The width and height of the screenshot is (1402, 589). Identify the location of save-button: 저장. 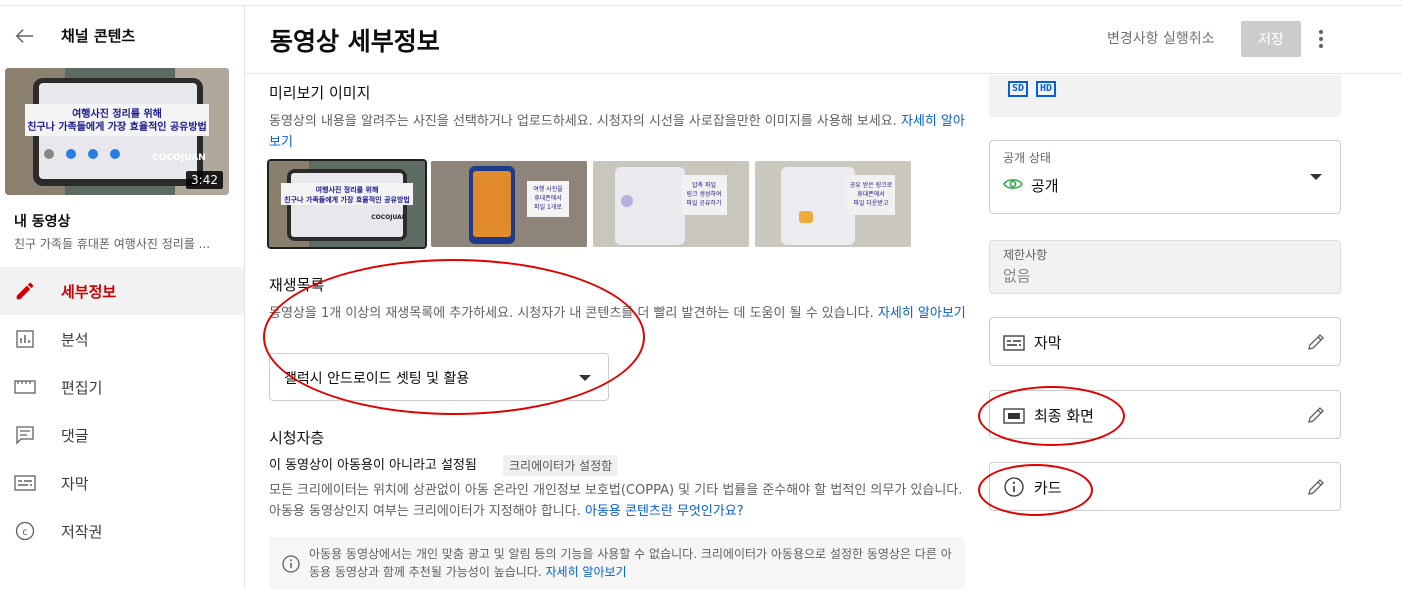
(1271, 39).